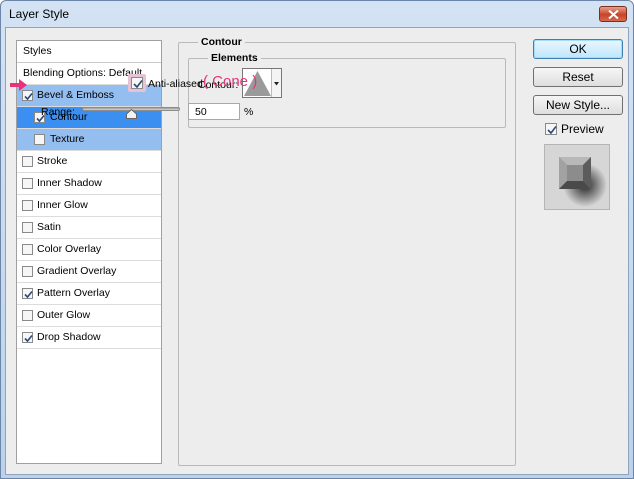 This screenshot has width=634, height=479. Describe the element at coordinates (73, 293) in the screenshot. I see `list-item-label: Pattern Overlay` at that location.